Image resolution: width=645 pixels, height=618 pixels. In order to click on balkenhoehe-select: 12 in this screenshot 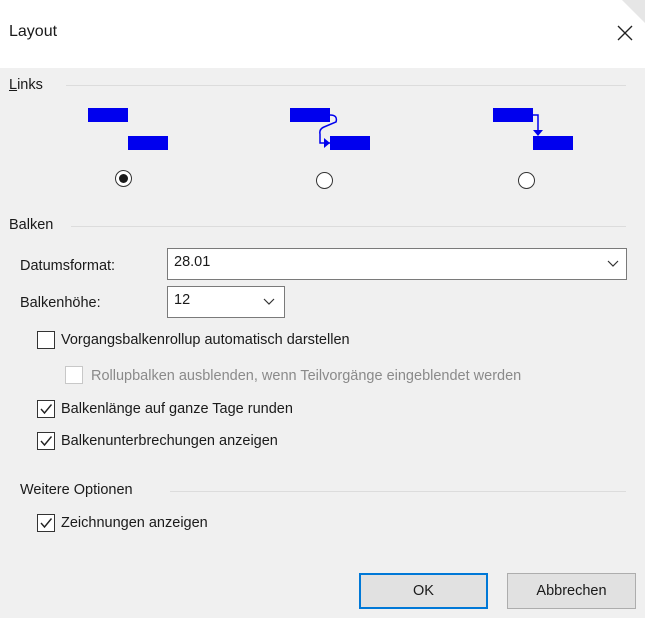, I will do `click(226, 302)`.